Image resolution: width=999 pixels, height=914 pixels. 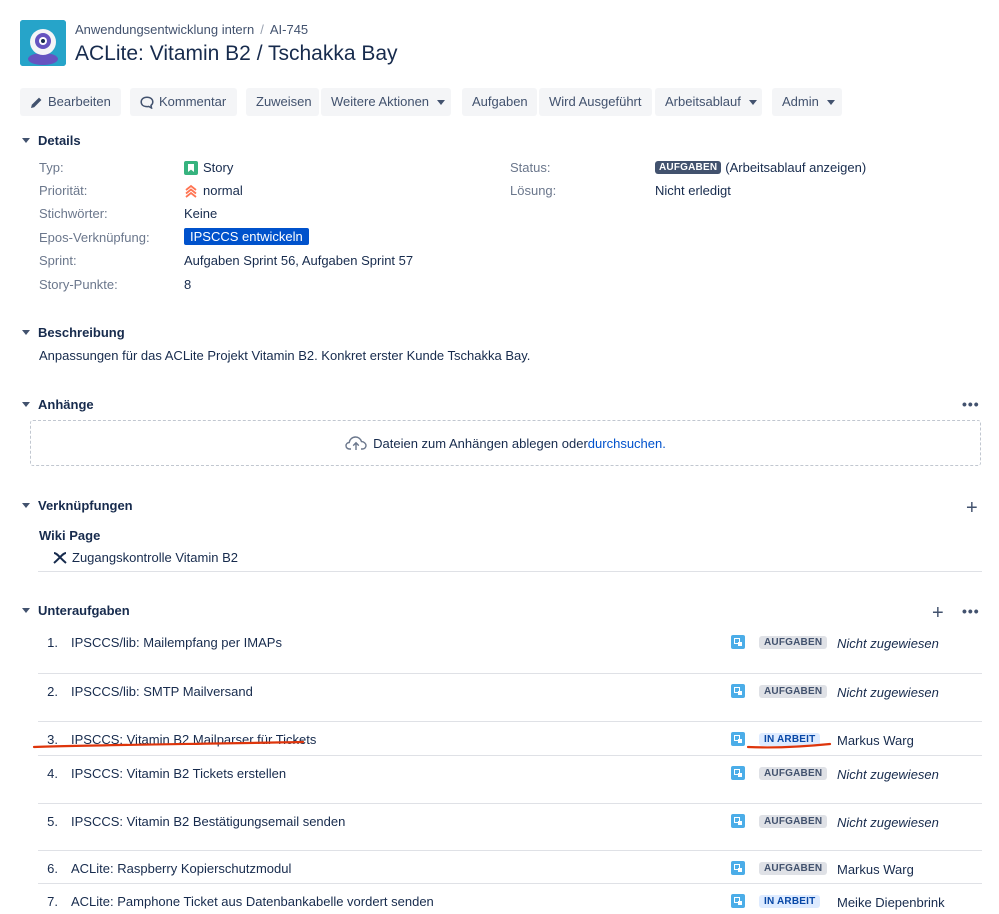 I want to click on epic-link-label: Epos-Verknüpfung:, so click(x=94, y=237).